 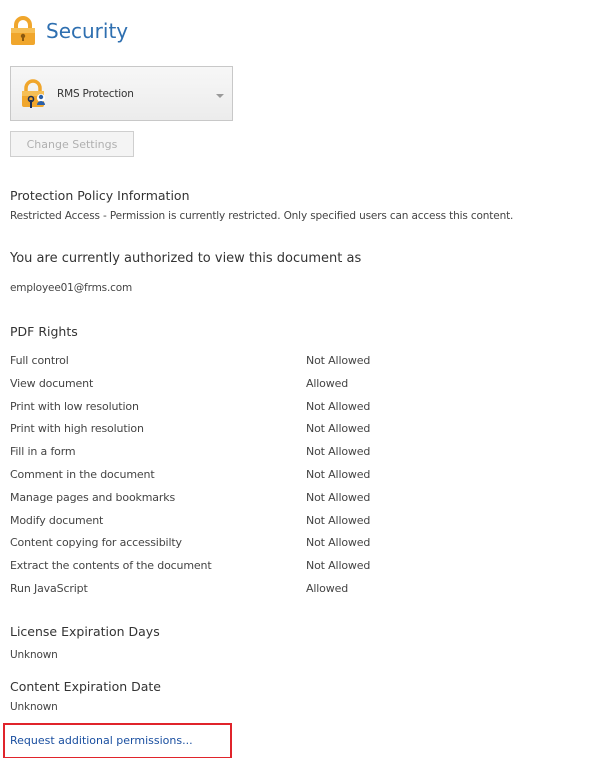 What do you see at coordinates (220, 95) in the screenshot?
I see `chevron-down-icon` at bounding box center [220, 95].